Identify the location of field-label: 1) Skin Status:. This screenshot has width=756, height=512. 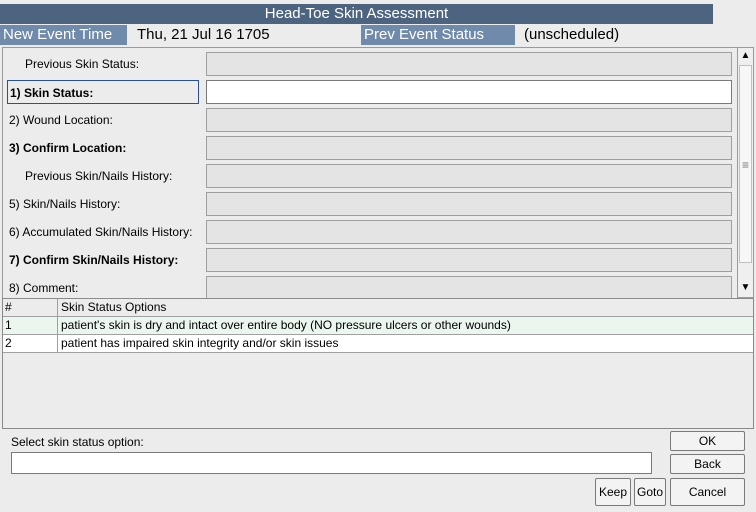
(103, 92).